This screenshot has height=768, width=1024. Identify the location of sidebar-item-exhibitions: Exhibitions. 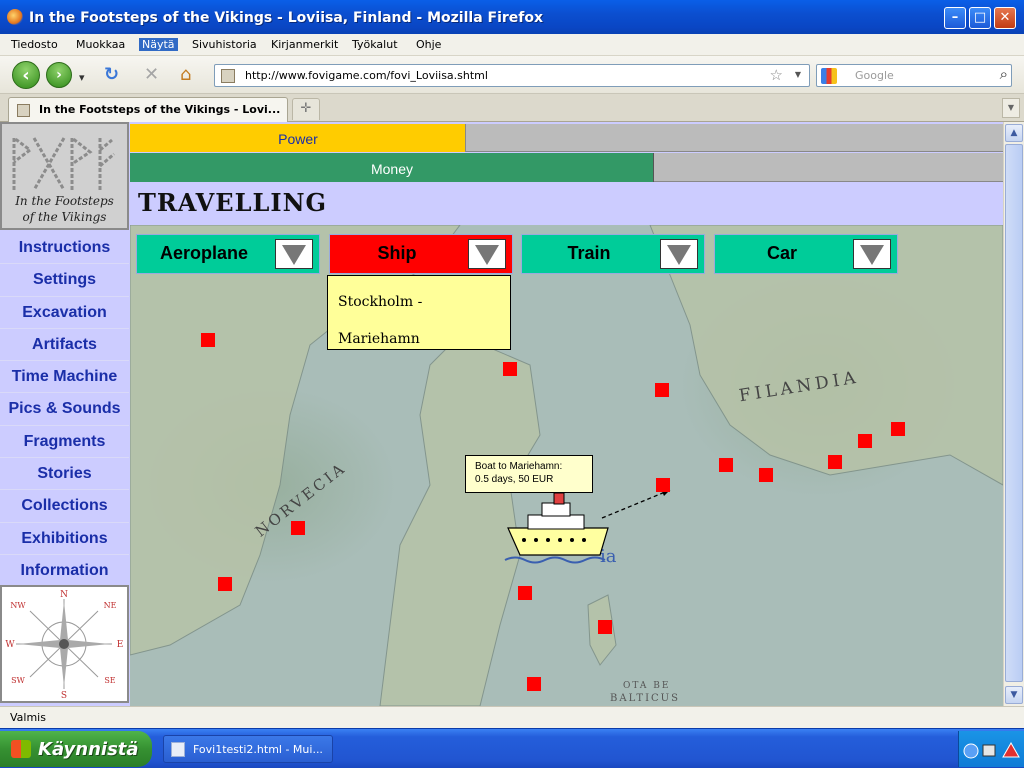
(64, 539).